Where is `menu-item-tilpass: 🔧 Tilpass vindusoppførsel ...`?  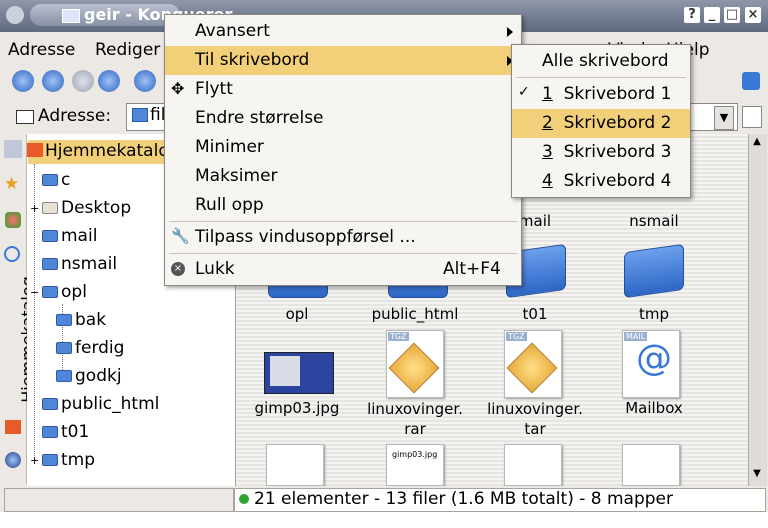
menu-item-tilpass: 🔧 Tilpass vindusoppførsel ... is located at coordinates (343, 237).